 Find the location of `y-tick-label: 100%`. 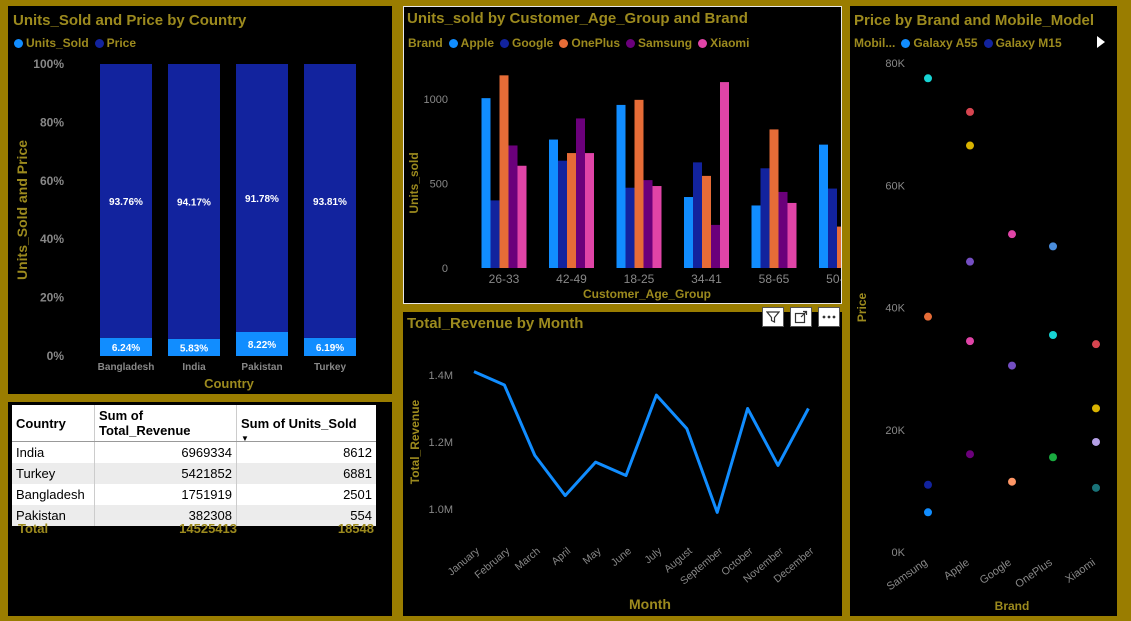

y-tick-label: 100% is located at coordinates (48, 64).